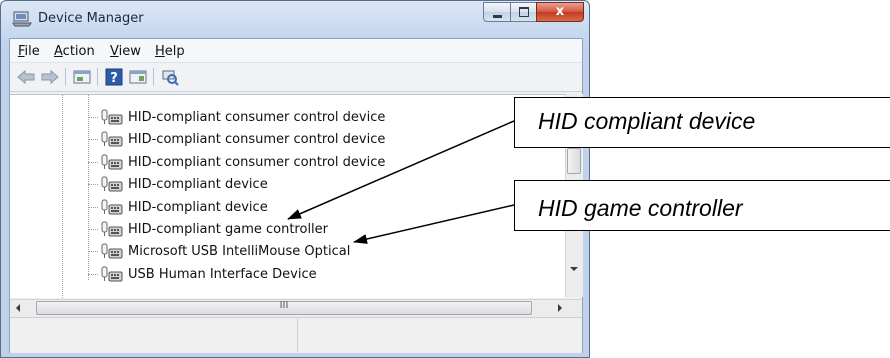 This screenshot has width=890, height=358. I want to click on device-manager-icon, so click(22, 19).